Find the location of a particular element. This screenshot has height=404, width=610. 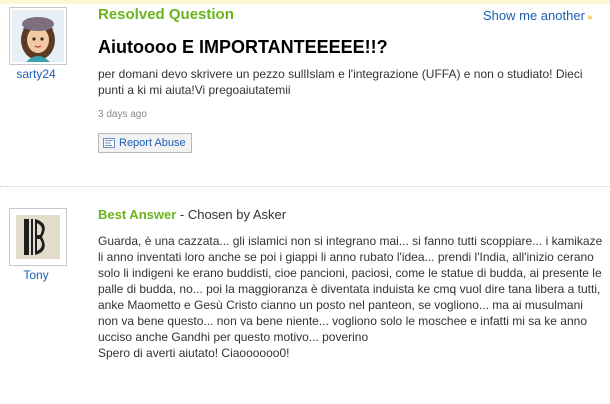

best-answer-label: Best Answer is located at coordinates (137, 214).